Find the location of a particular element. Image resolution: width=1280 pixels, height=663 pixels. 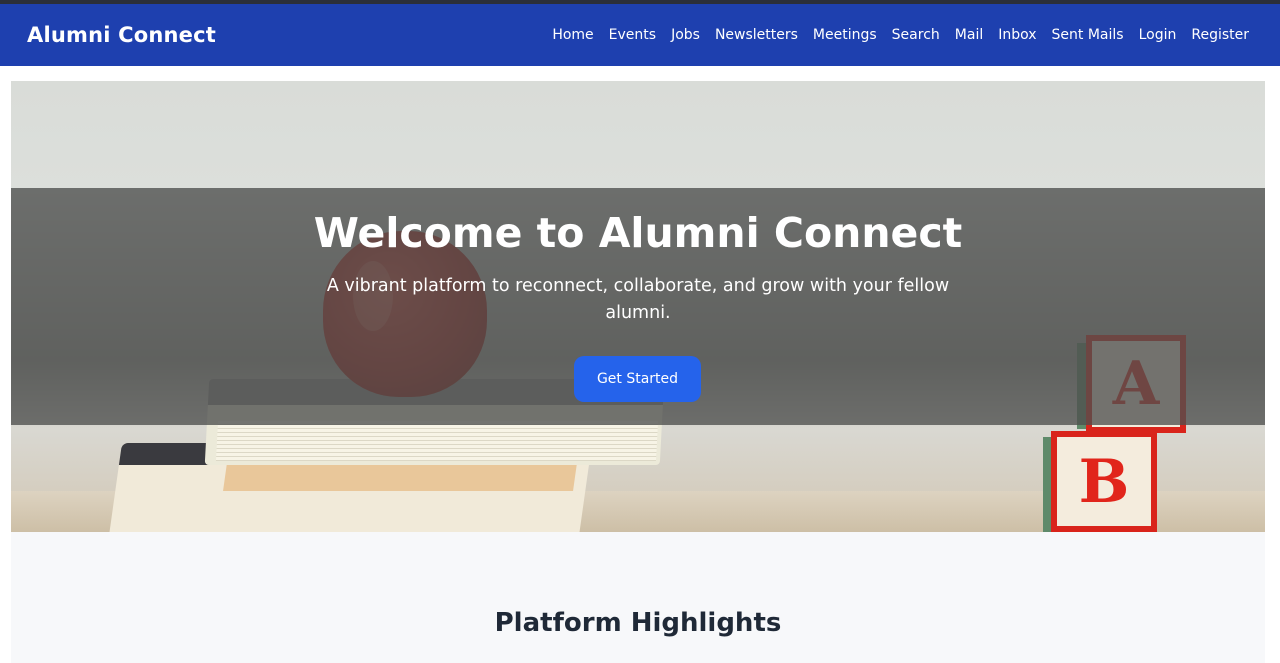

letter-block-b-glyph: B is located at coordinates (1104, 481).